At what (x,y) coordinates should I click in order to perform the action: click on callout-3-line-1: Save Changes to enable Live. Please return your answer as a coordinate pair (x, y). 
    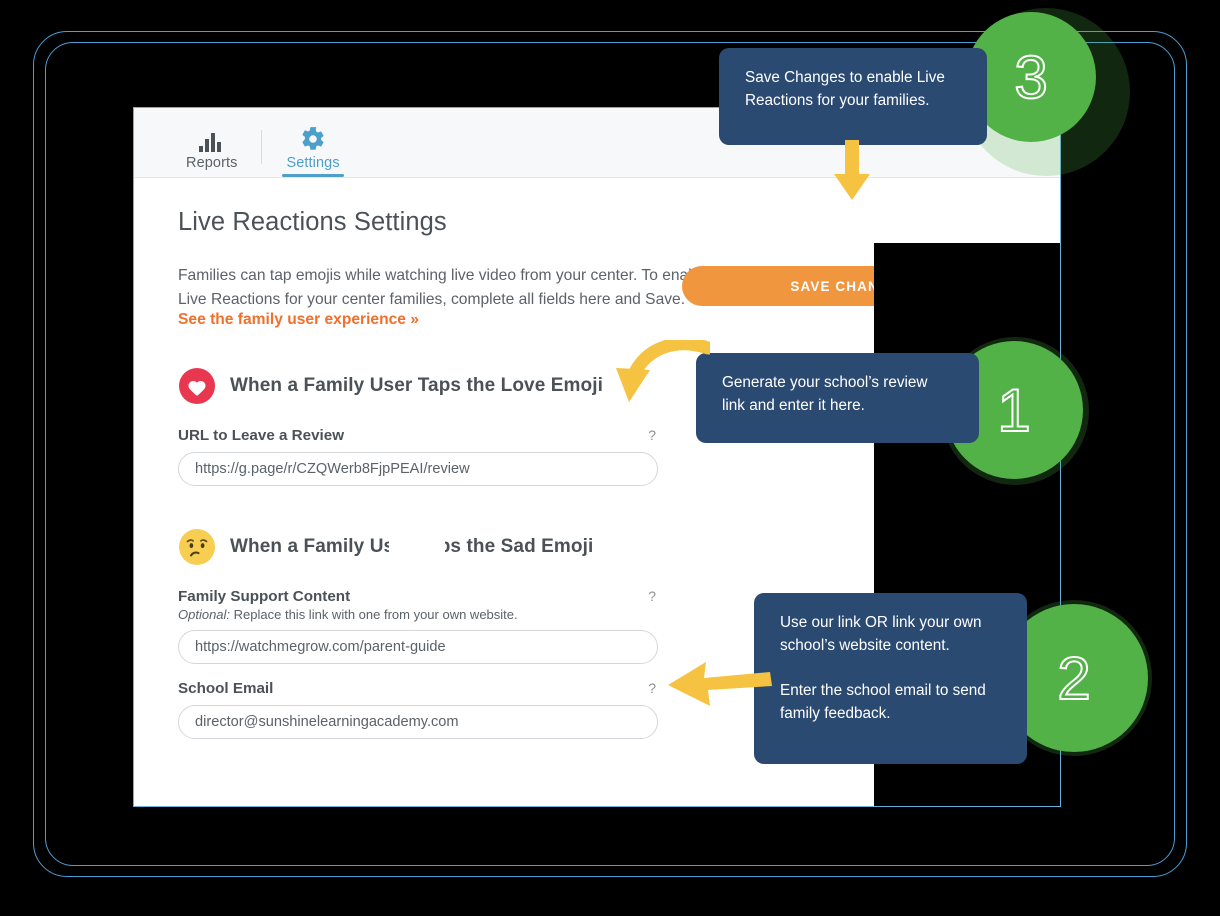
    Looking at the image, I should click on (845, 77).